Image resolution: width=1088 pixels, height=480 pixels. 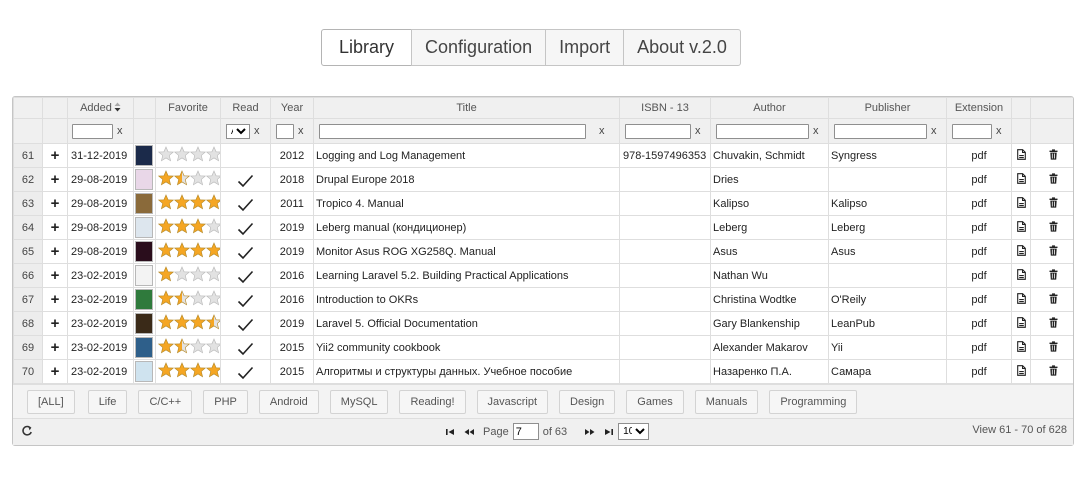 I want to click on tab-import: Import, so click(x=585, y=47).